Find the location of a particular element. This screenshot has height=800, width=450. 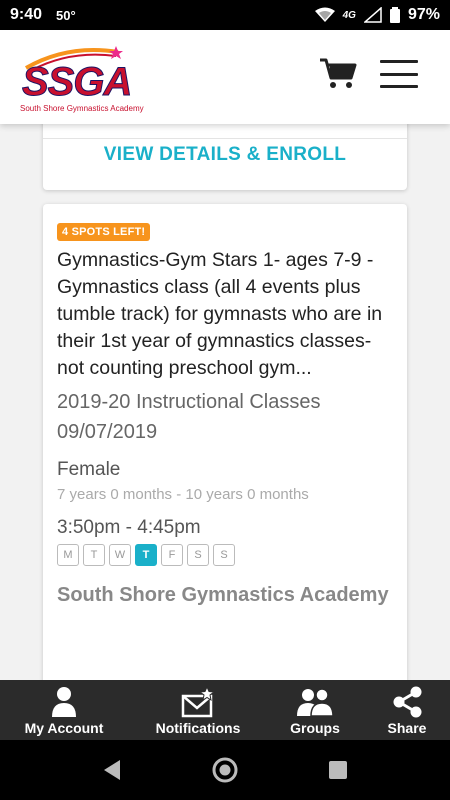

nav-share: Share is located at coordinates (407, 710).